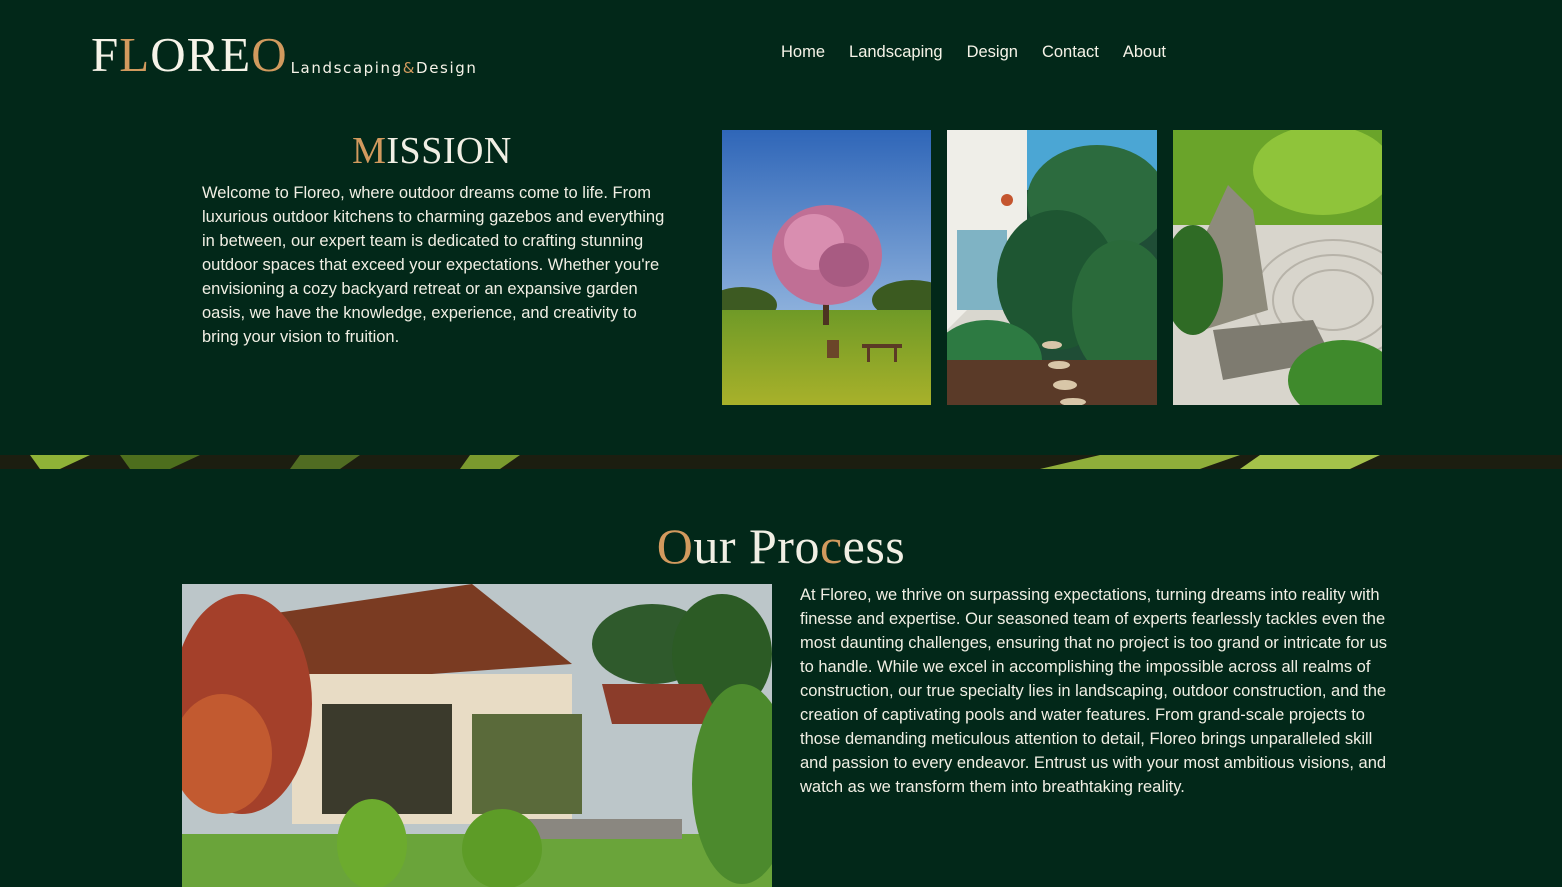  I want to click on zen-garden-photo, so click(1277, 267).